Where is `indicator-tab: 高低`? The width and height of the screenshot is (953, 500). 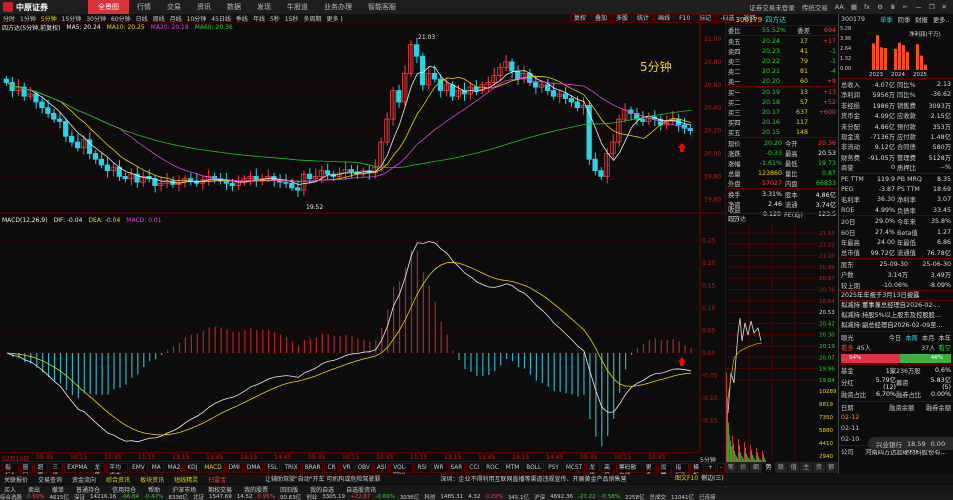 indicator-tab: 高低 is located at coordinates (608, 471).